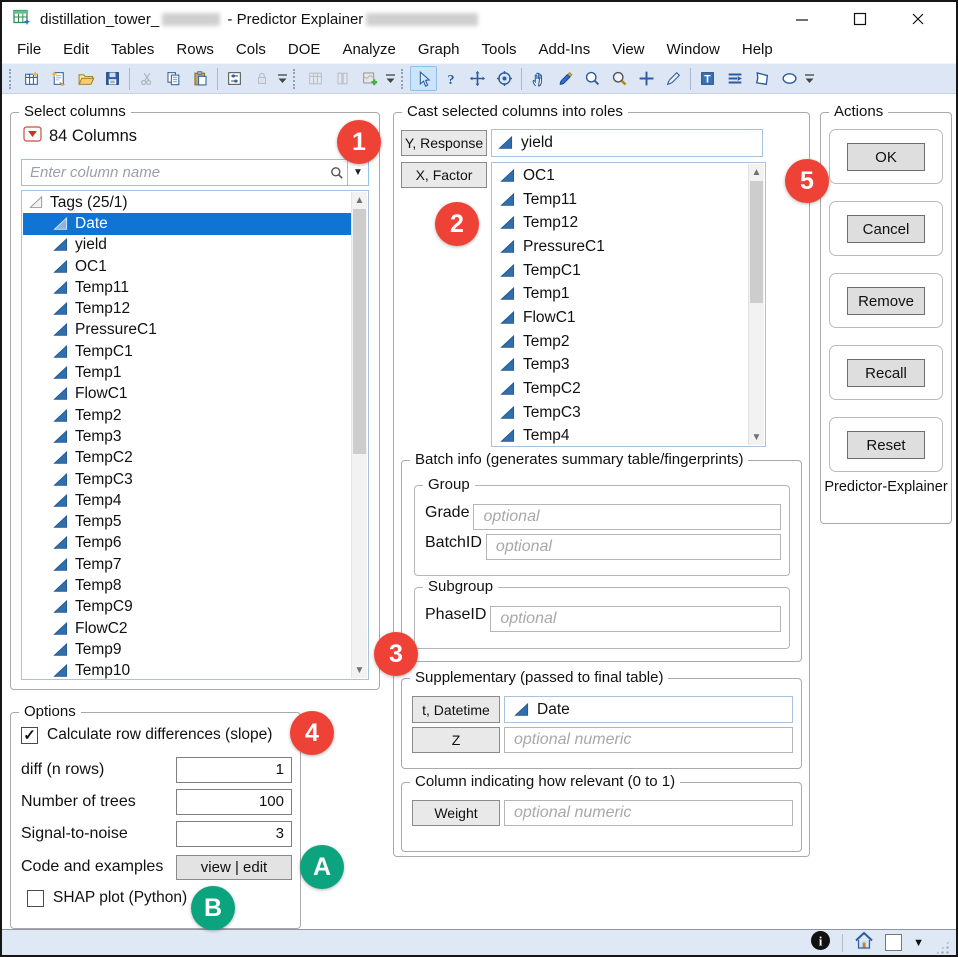 Image resolution: width=958 pixels, height=957 pixels. Describe the element at coordinates (234, 867) in the screenshot. I see `view-edit-button: view | edit` at that location.